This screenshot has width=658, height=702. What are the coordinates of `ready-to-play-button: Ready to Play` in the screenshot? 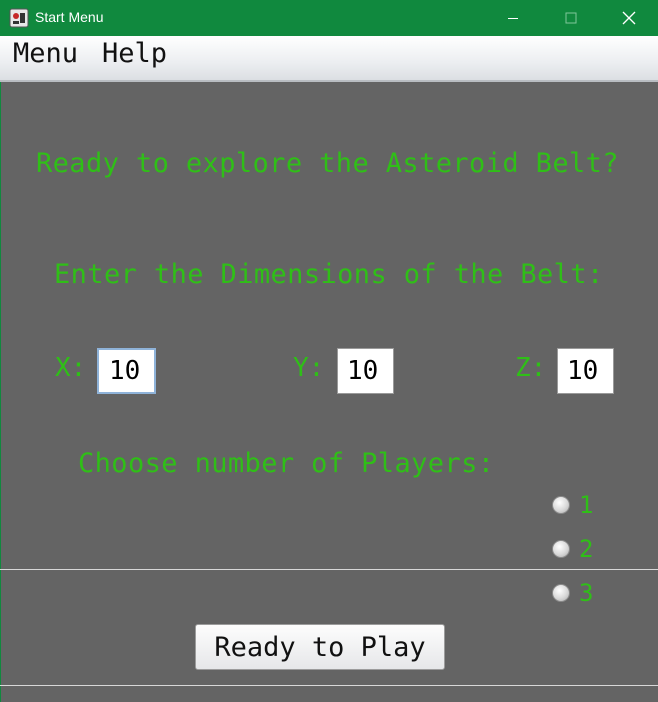 It's located at (320, 647).